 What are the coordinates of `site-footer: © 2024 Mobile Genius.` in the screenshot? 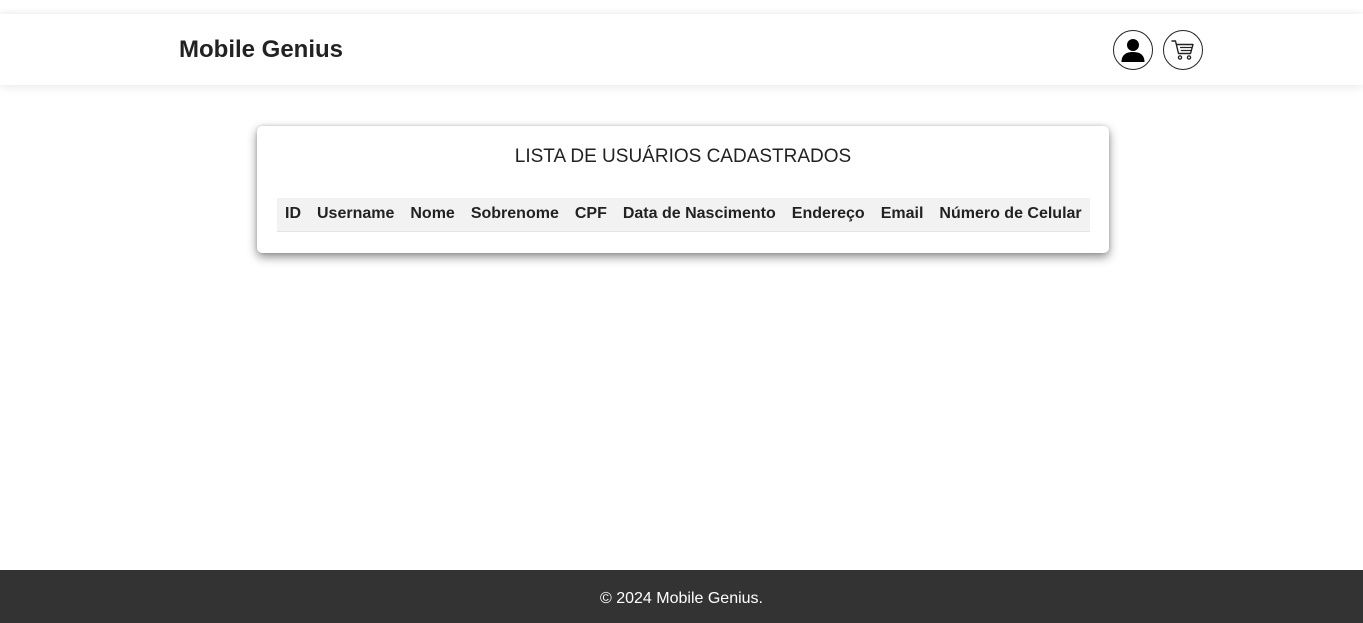 It's located at (681, 596).